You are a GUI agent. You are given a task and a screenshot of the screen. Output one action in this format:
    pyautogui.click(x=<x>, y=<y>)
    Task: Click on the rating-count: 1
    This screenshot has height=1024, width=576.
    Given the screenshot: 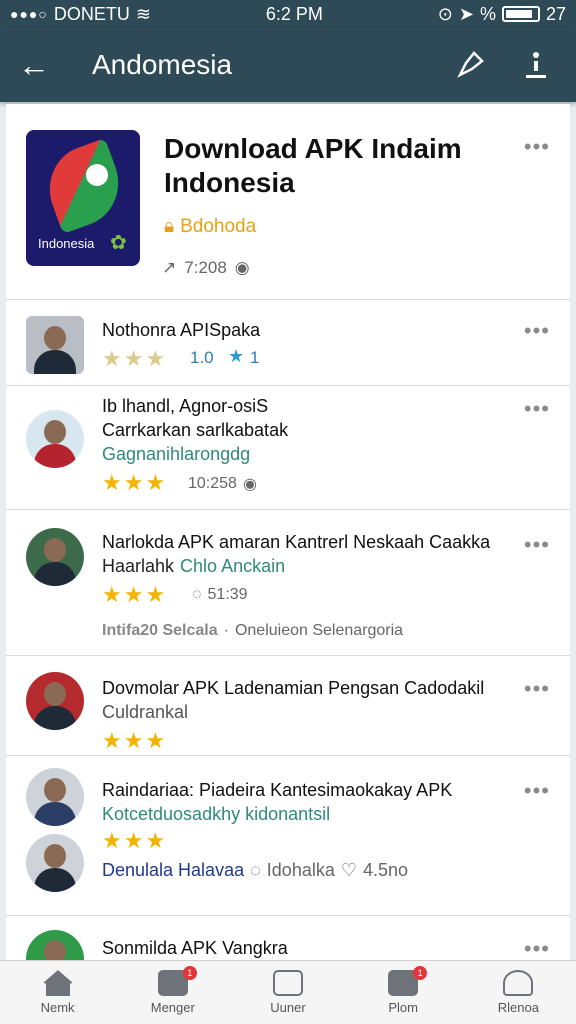 What is the action you would take?
    pyautogui.click(x=255, y=357)
    